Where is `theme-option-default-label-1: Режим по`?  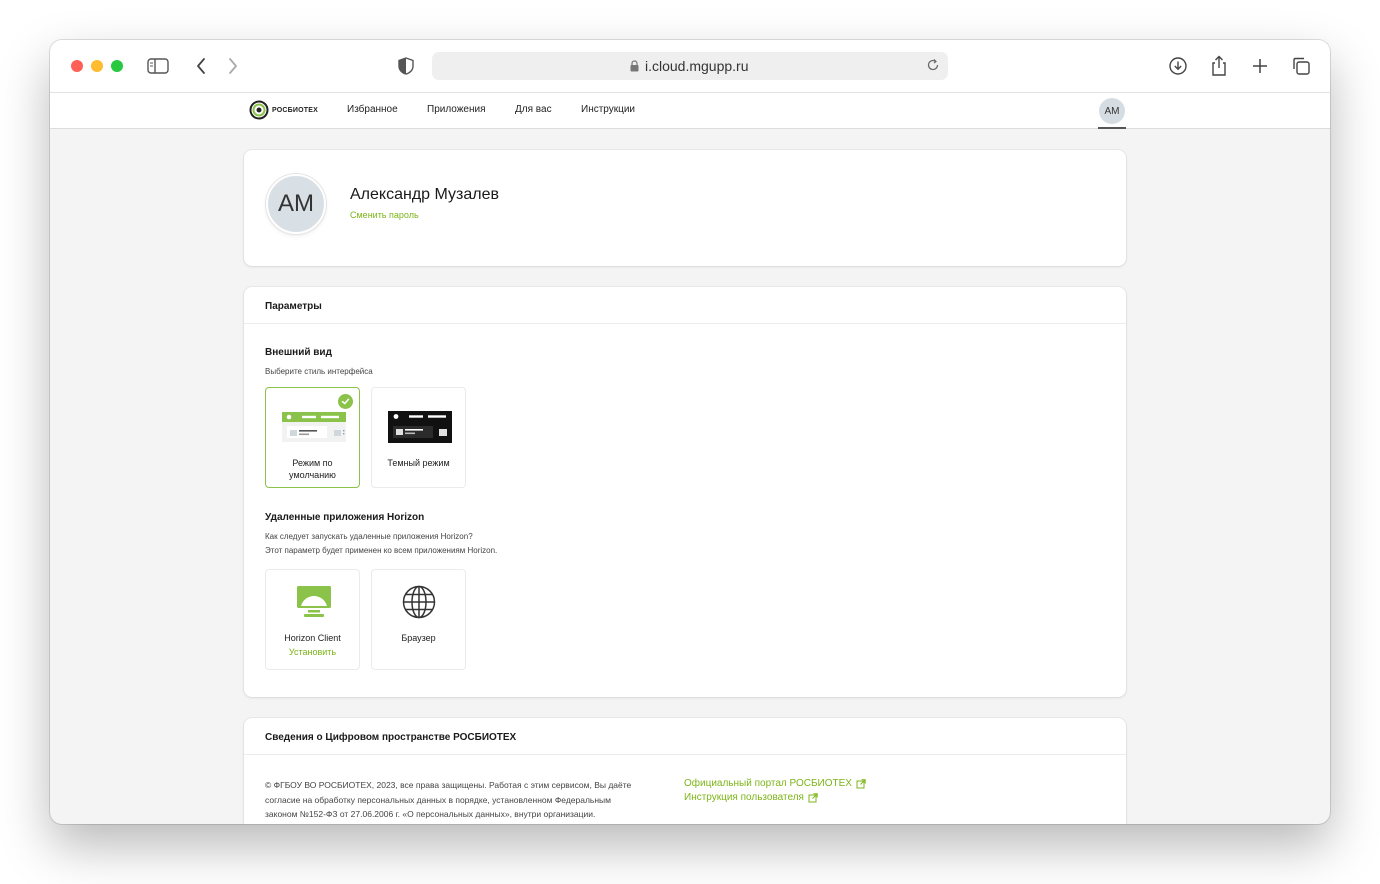
theme-option-default-label-1: Режим по is located at coordinates (312, 463).